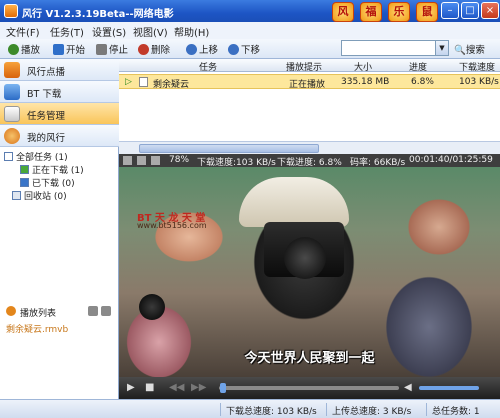  What do you see at coordinates (38, 314) in the screenshot?
I see `playlist-title: 播放列表` at bounding box center [38, 314].